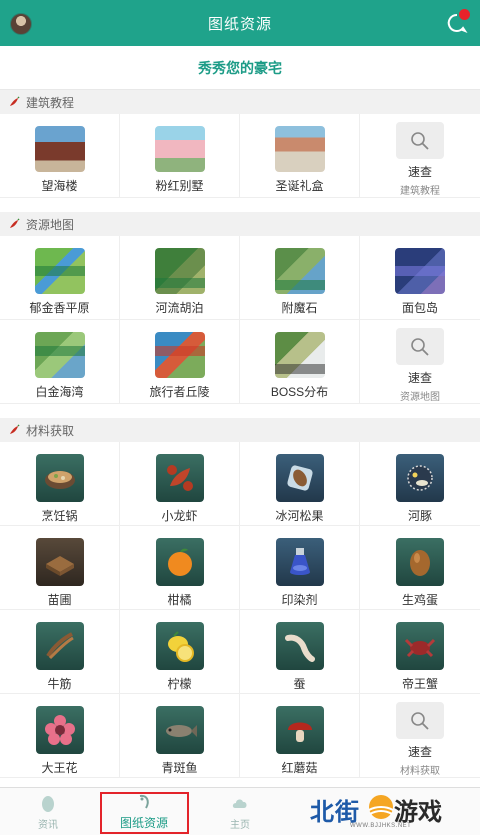 This screenshot has width=480, height=835. Describe the element at coordinates (179, 768) in the screenshot. I see `item-label: 青斑鱼` at that location.